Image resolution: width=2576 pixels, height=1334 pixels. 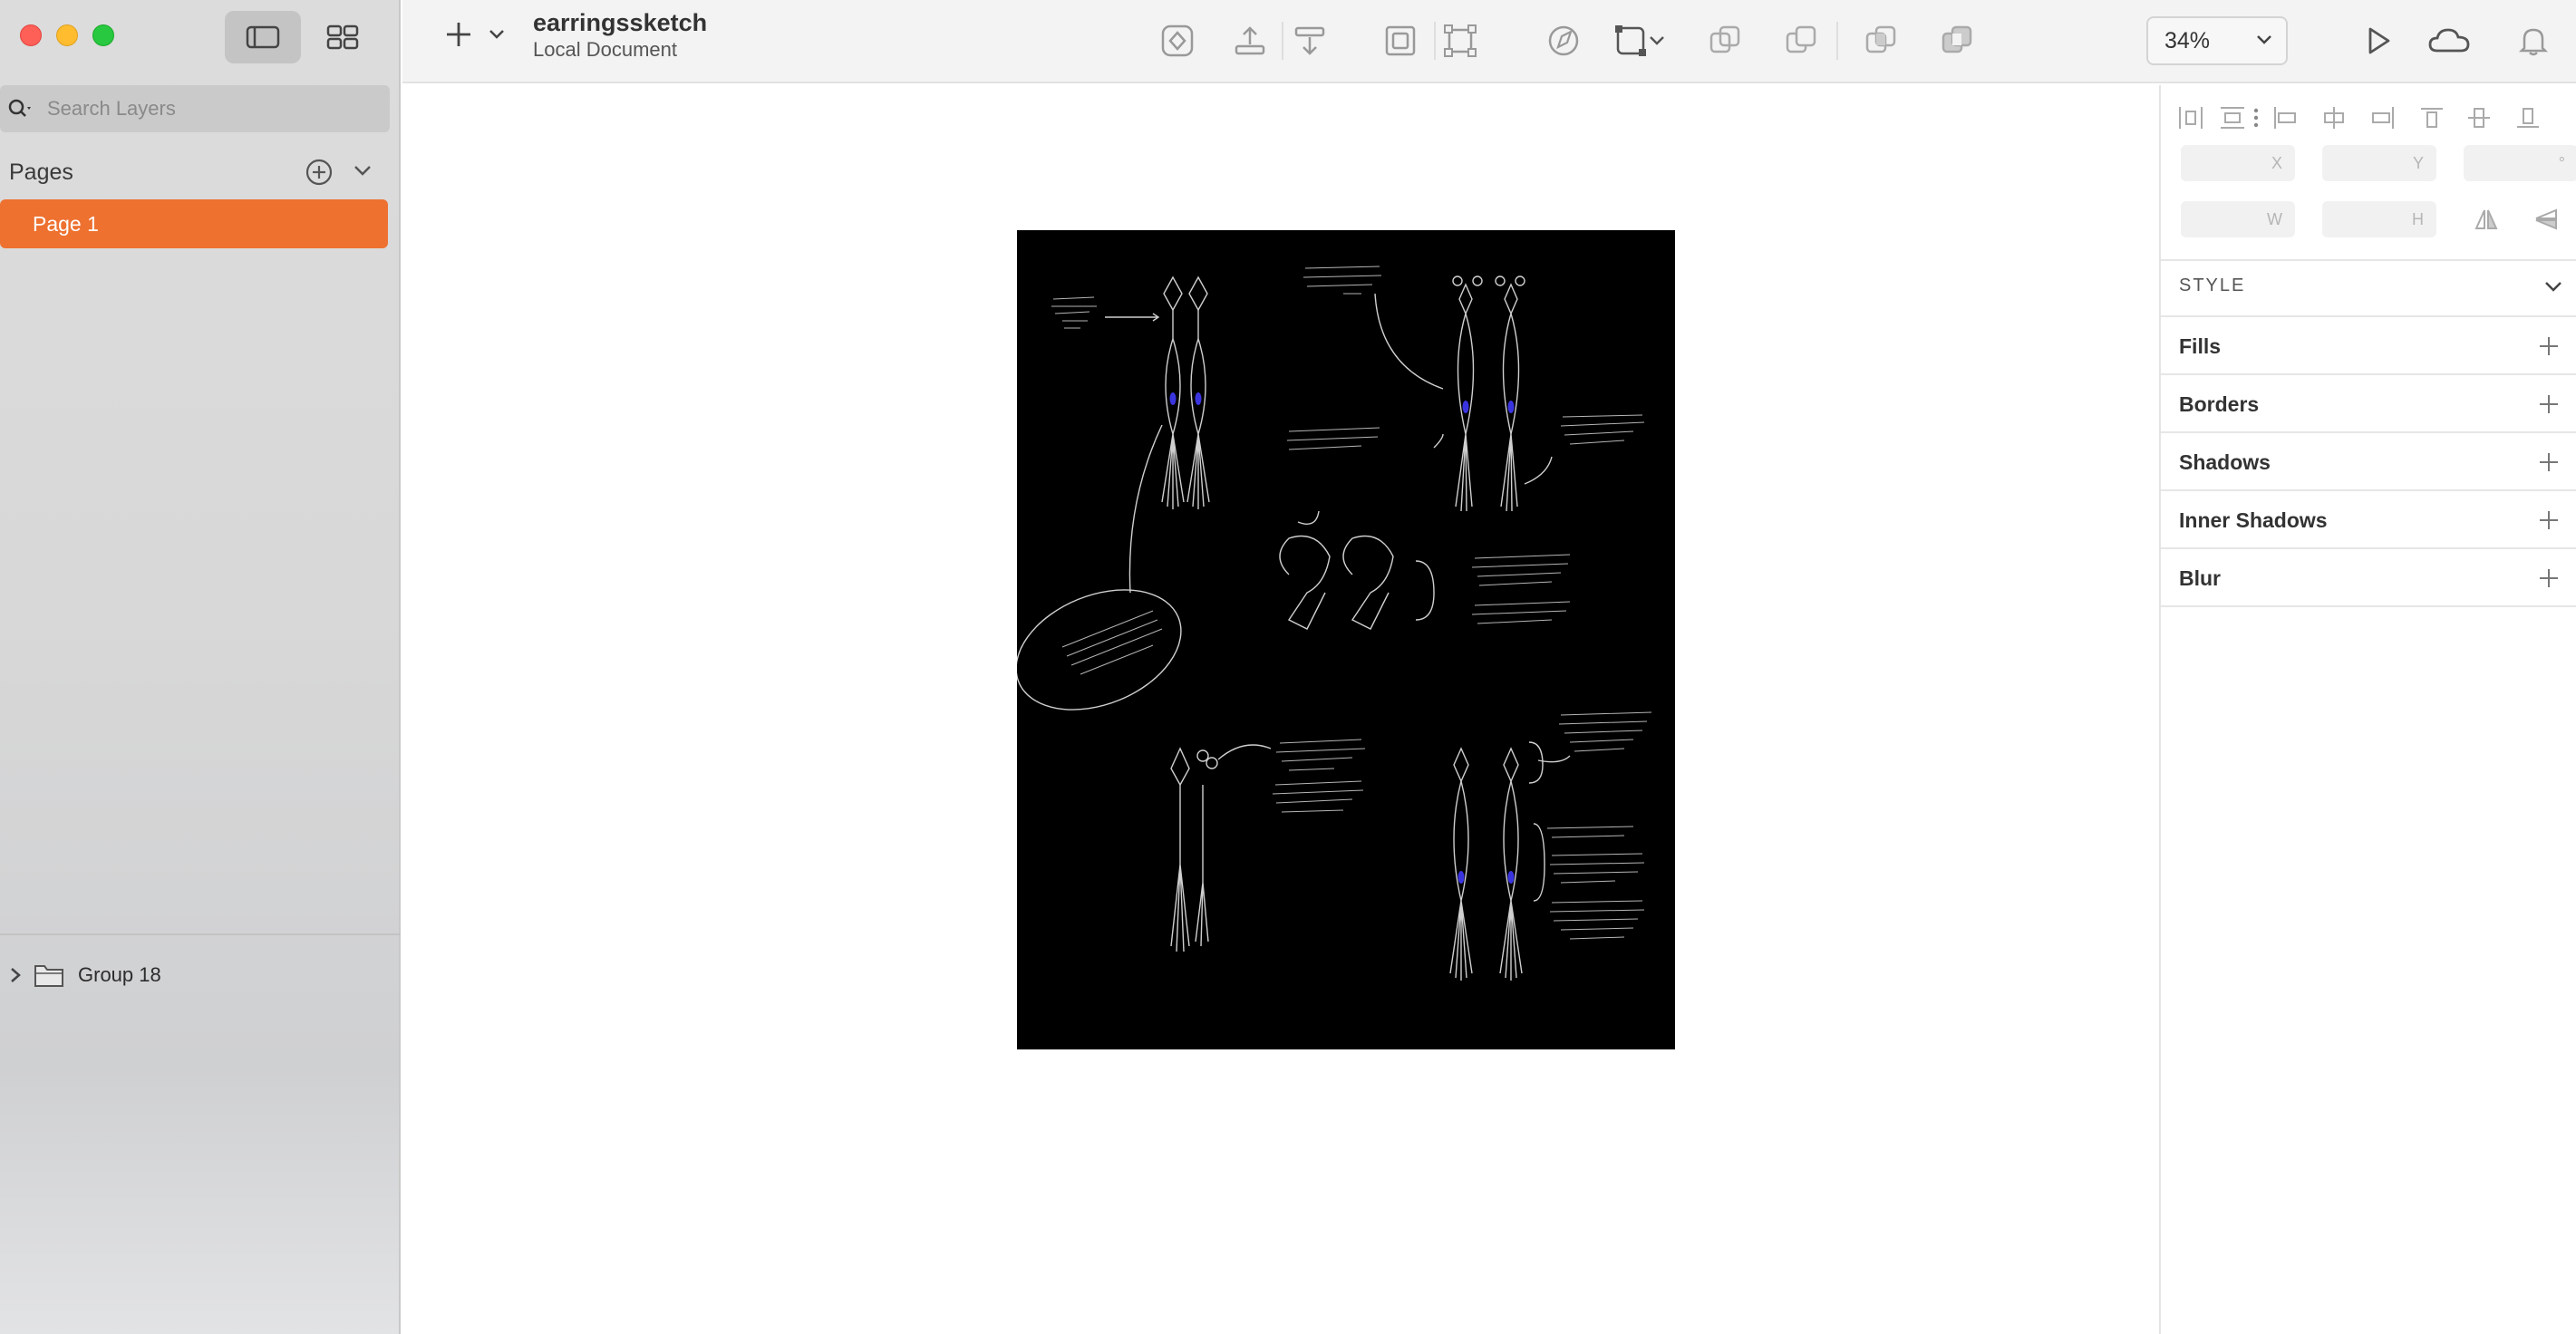 I want to click on backward-button, so click(x=1309, y=40).